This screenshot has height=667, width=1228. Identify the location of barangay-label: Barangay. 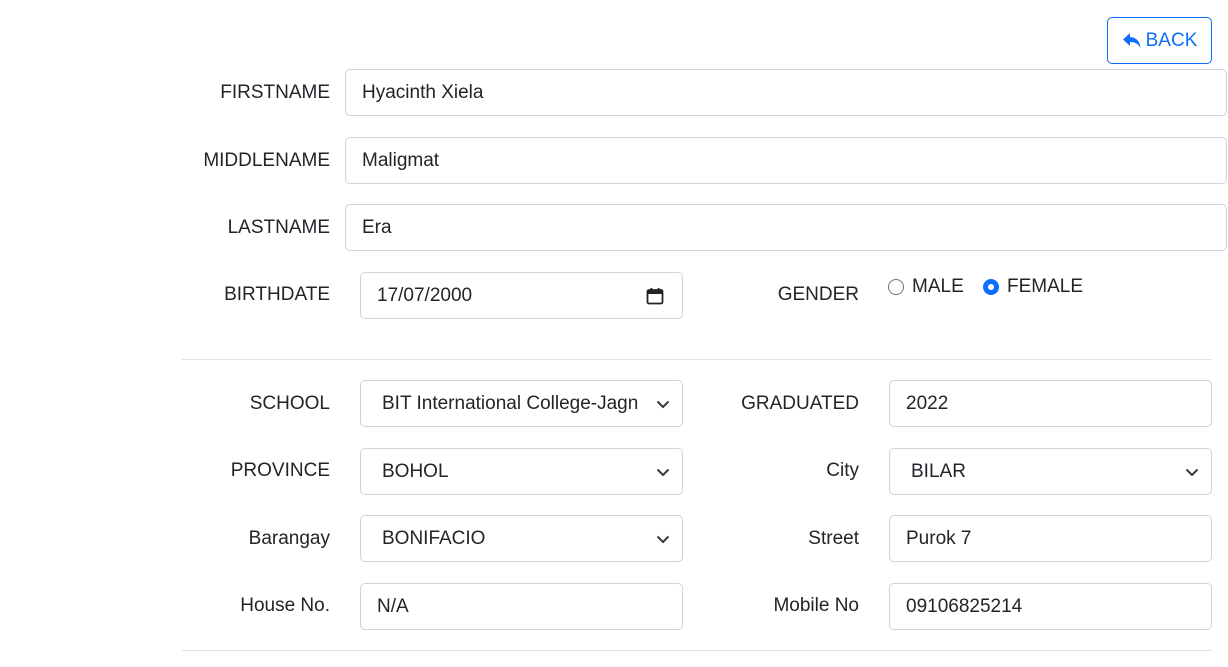
(289, 538).